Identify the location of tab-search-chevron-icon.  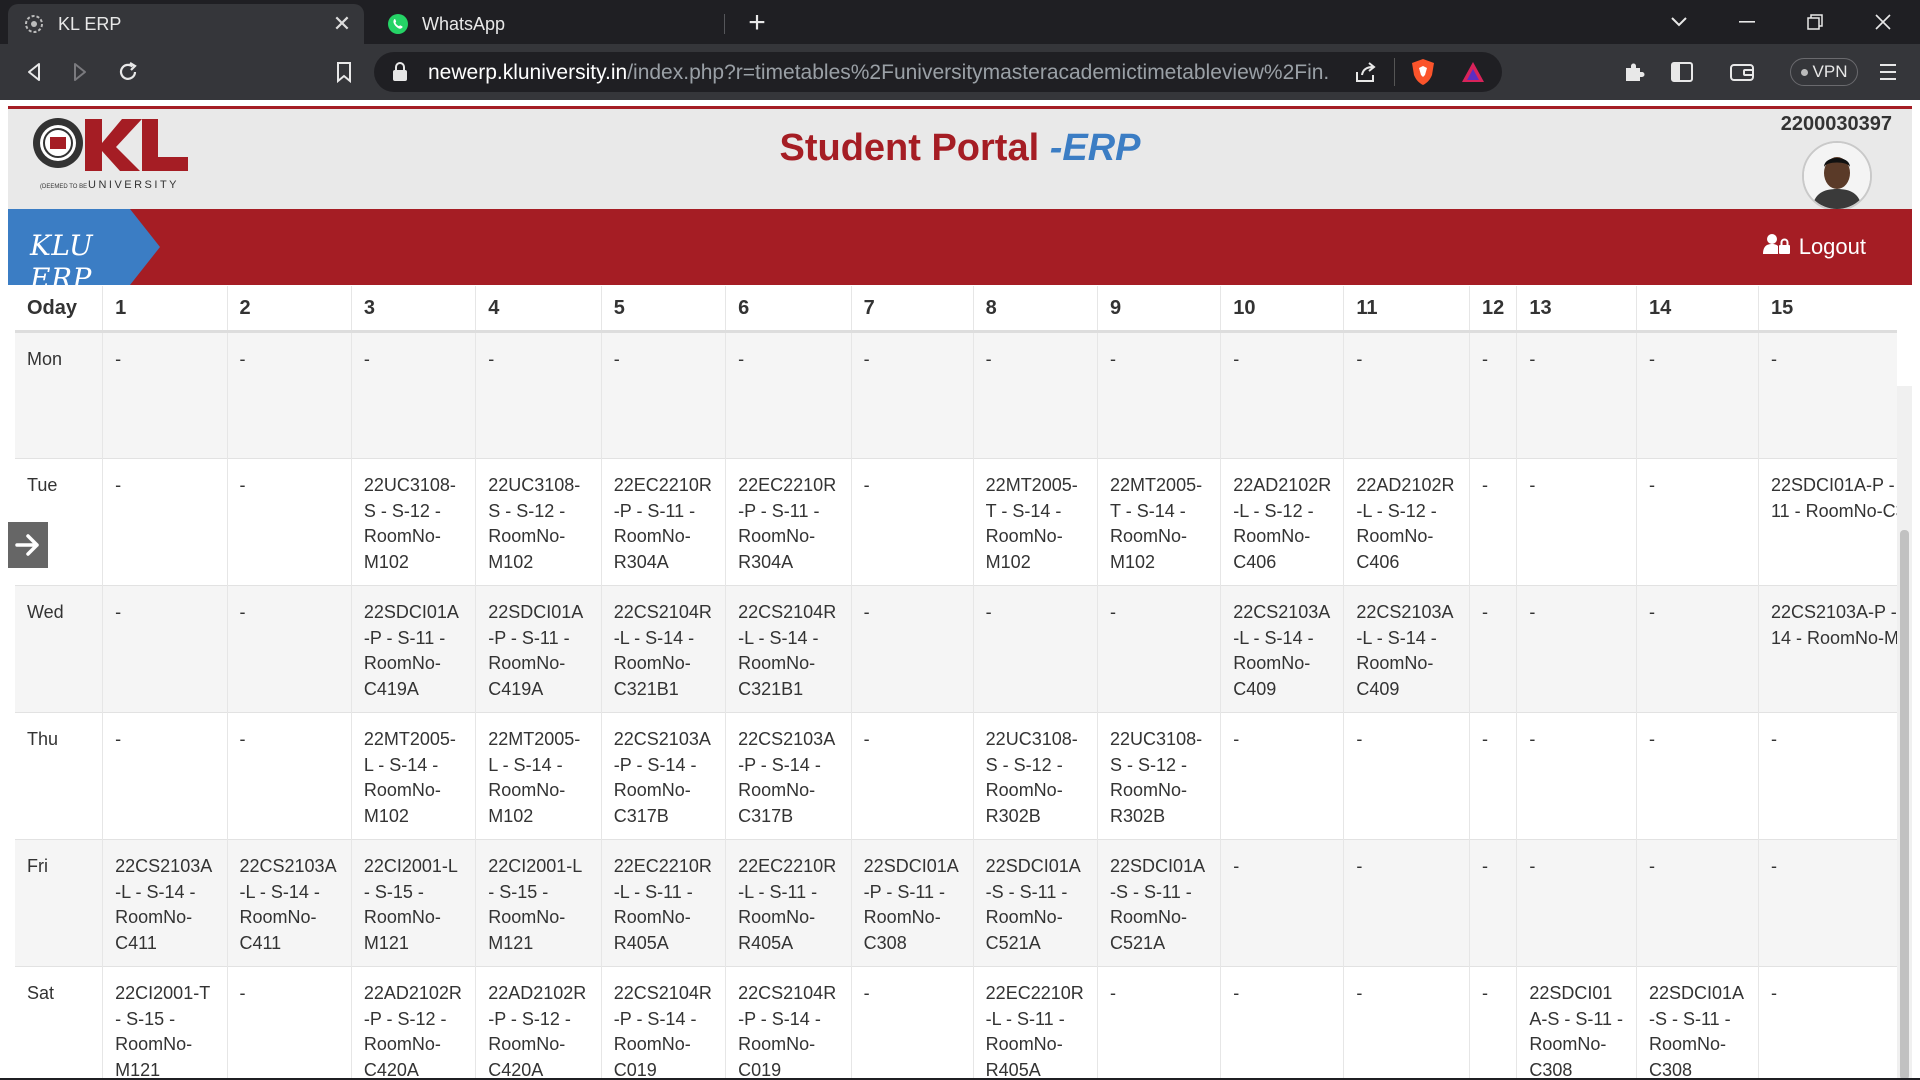
(1679, 22).